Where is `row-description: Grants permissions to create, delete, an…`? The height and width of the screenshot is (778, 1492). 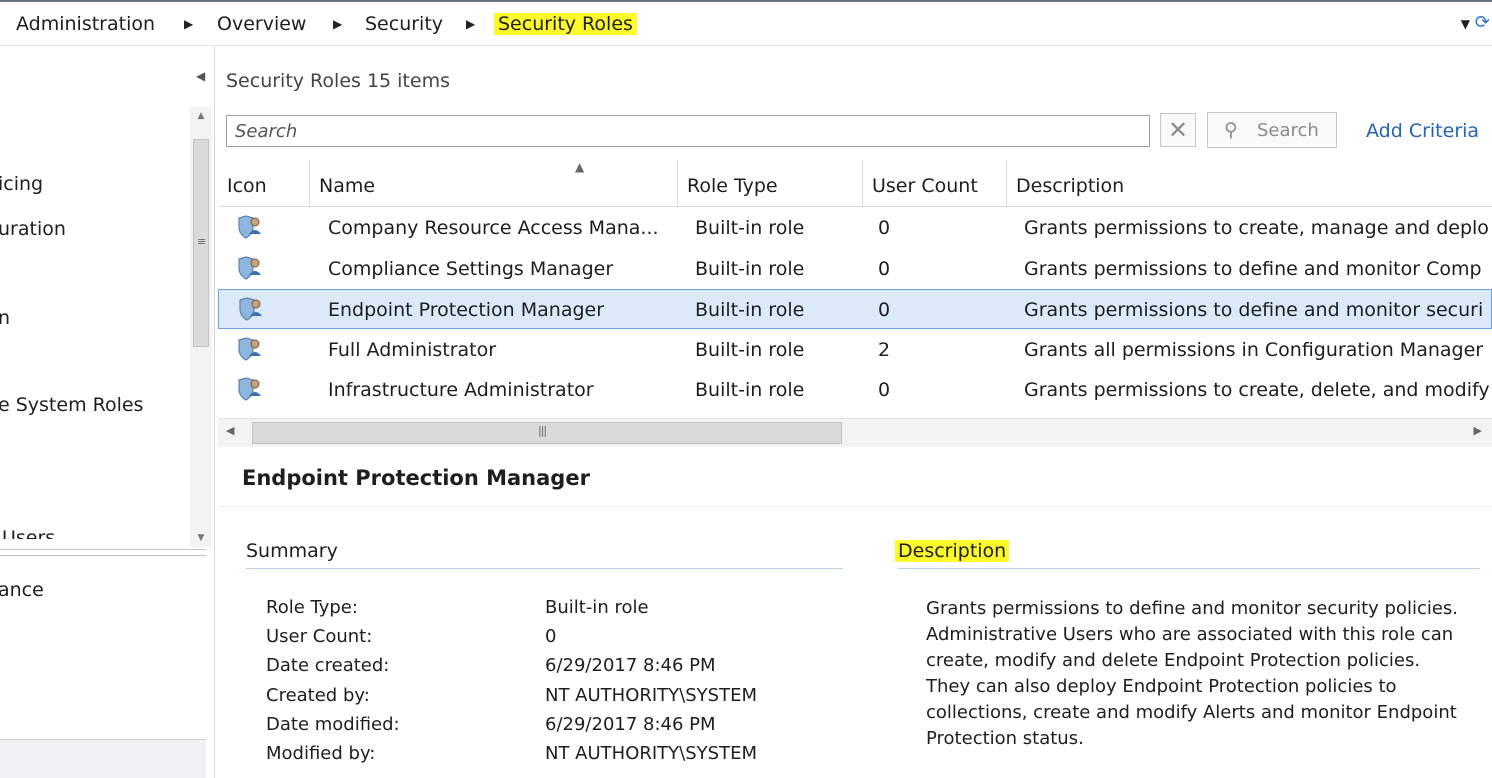
row-description: Grants permissions to create, delete, an… is located at coordinates (1257, 390).